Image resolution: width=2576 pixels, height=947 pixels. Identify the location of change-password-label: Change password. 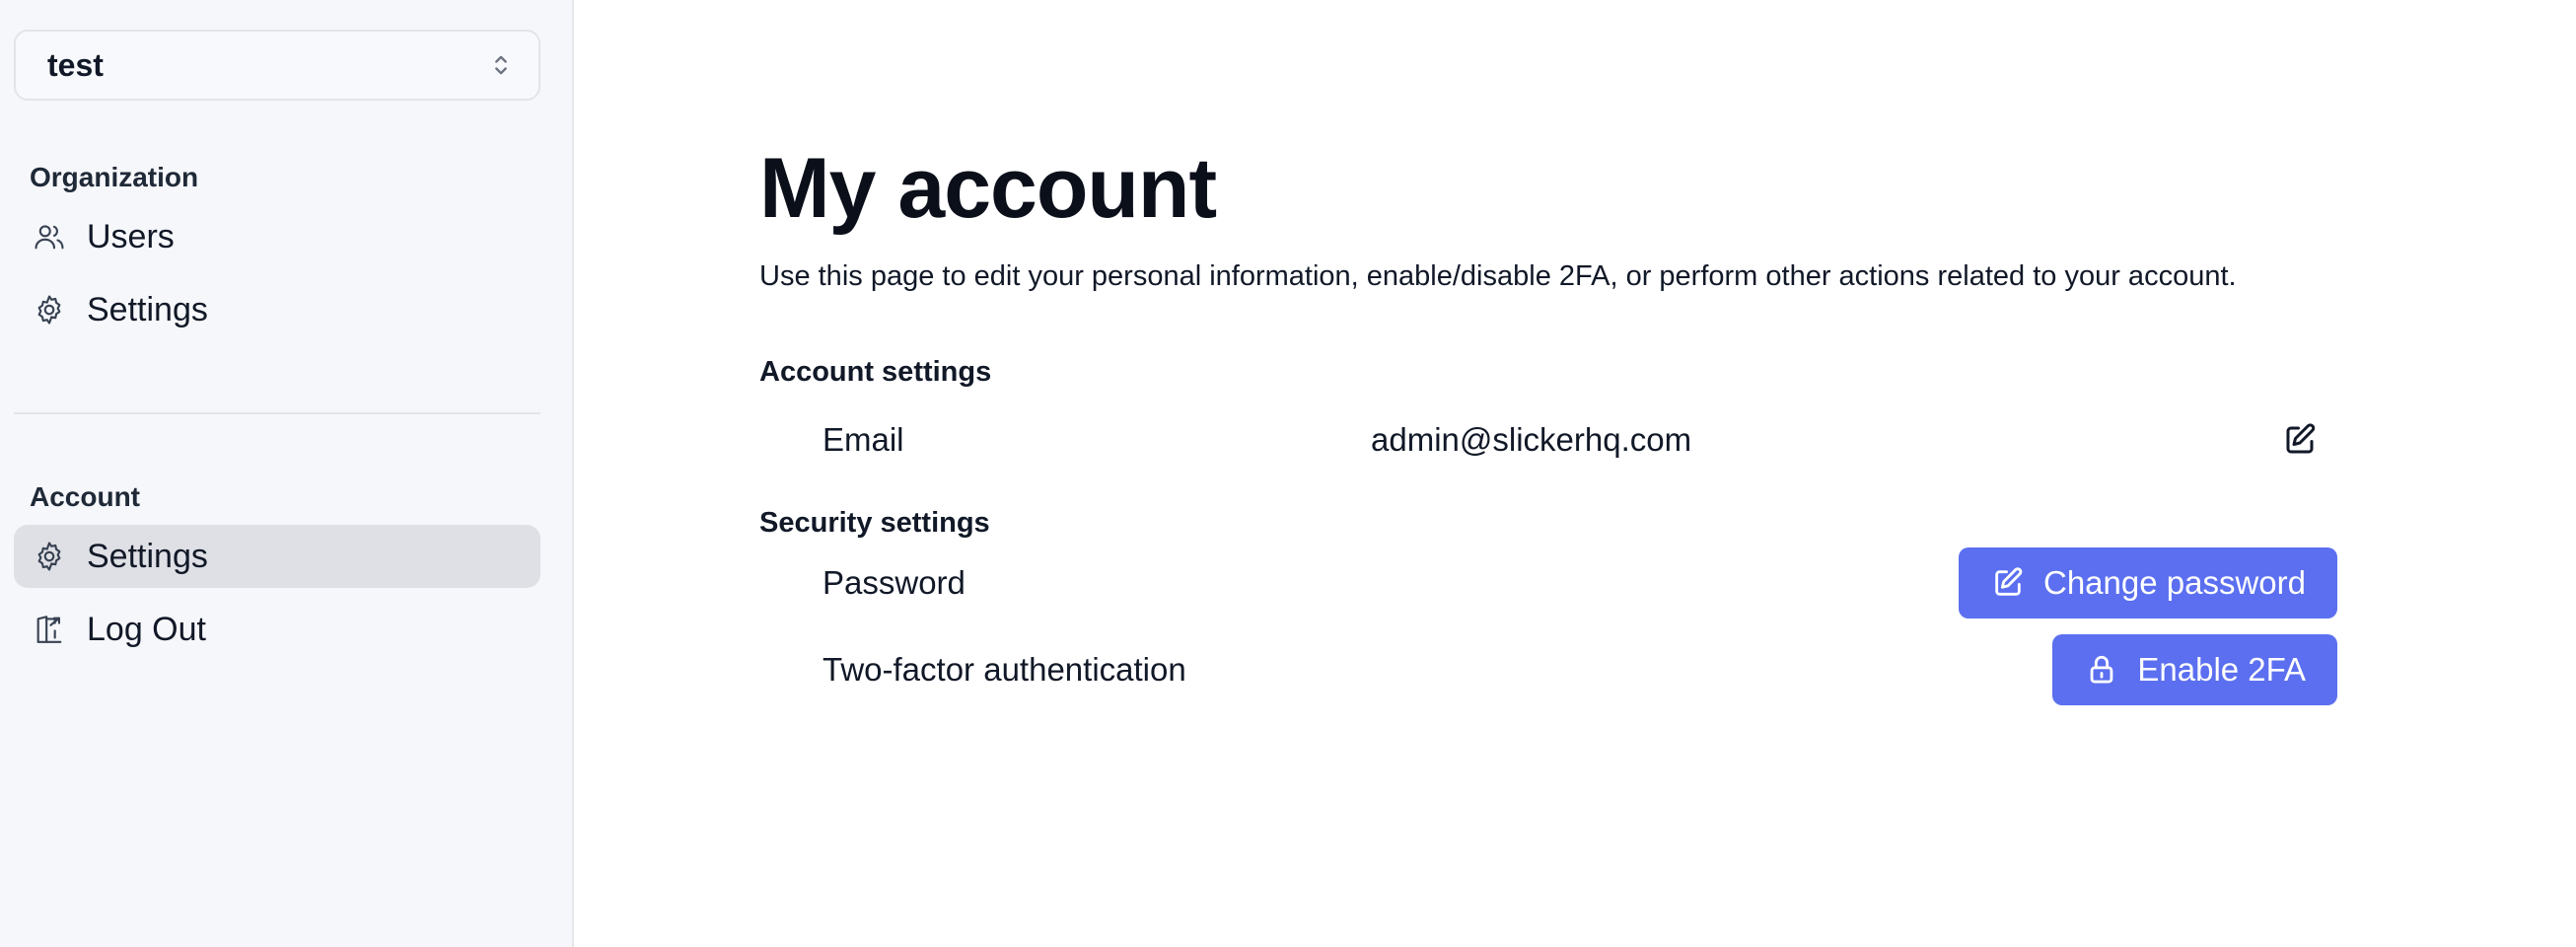
(2175, 582).